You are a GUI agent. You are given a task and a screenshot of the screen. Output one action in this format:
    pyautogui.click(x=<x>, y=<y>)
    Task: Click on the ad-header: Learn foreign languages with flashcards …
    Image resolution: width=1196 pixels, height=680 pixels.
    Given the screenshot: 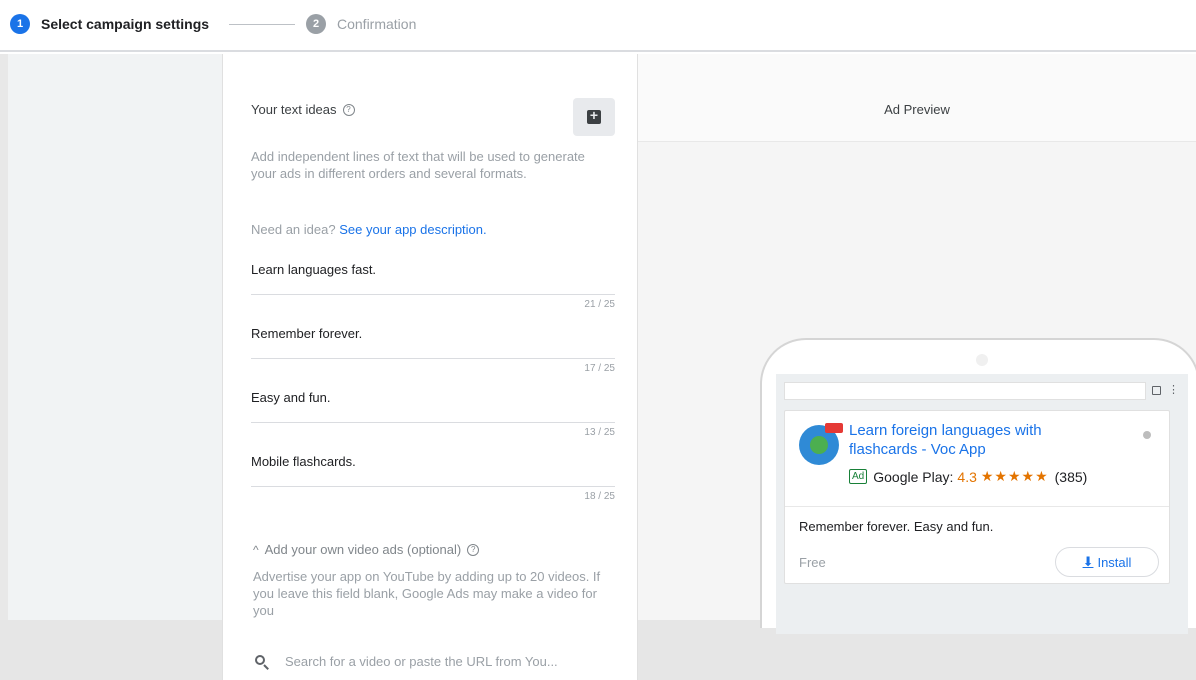 What is the action you would take?
    pyautogui.click(x=977, y=459)
    